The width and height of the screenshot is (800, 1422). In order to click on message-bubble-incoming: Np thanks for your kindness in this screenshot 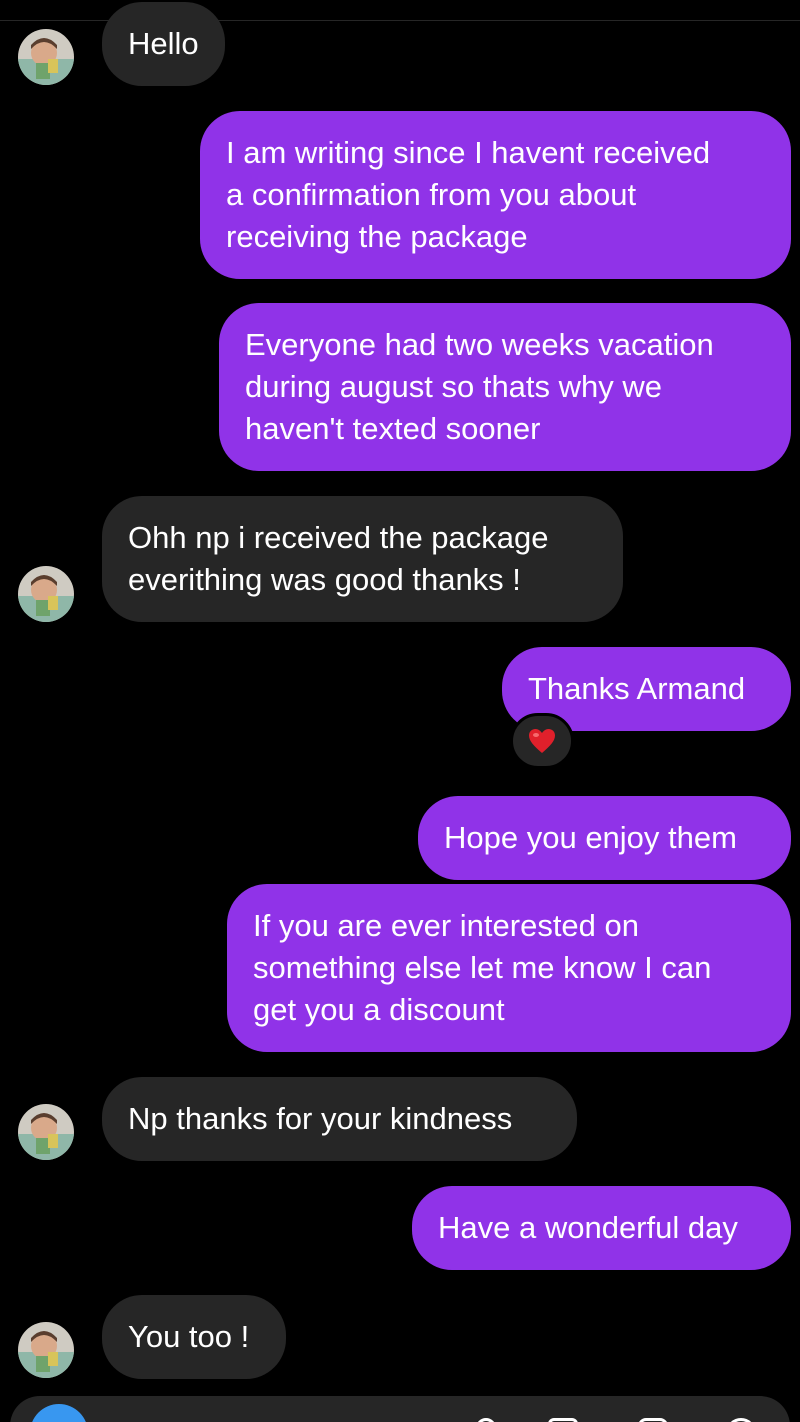, I will do `click(339, 1119)`.